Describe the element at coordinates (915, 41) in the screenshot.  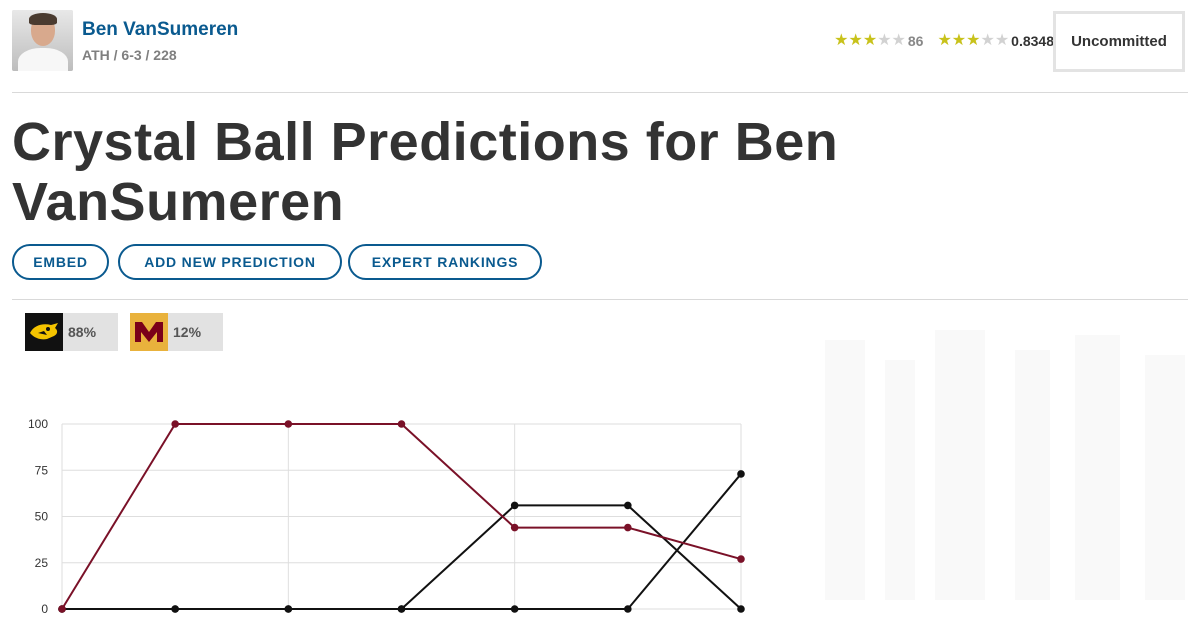
I see `rating-value: 86` at that location.